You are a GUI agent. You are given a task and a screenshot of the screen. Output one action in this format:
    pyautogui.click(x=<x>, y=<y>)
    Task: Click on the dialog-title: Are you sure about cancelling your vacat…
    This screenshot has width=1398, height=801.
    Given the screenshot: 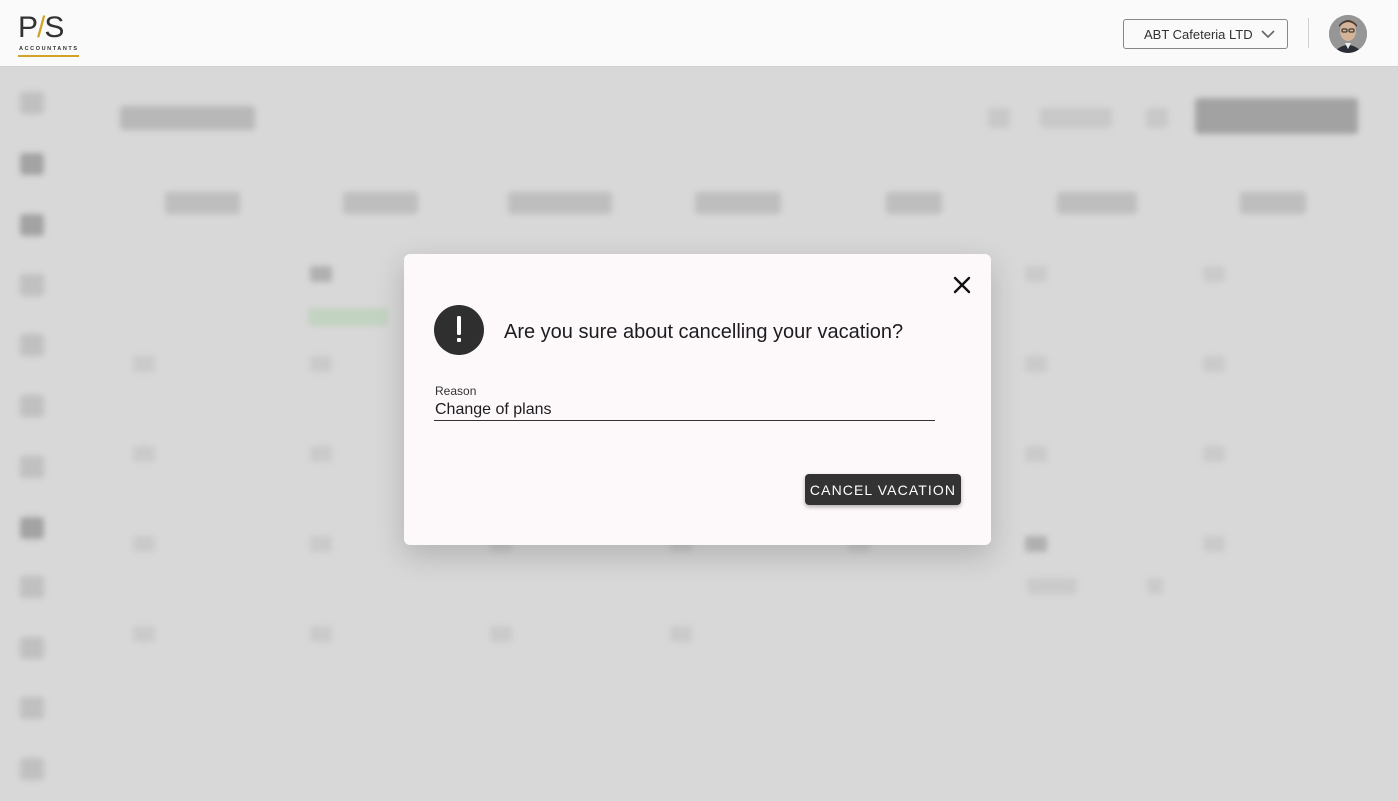 What is the action you would take?
    pyautogui.click(x=704, y=332)
    